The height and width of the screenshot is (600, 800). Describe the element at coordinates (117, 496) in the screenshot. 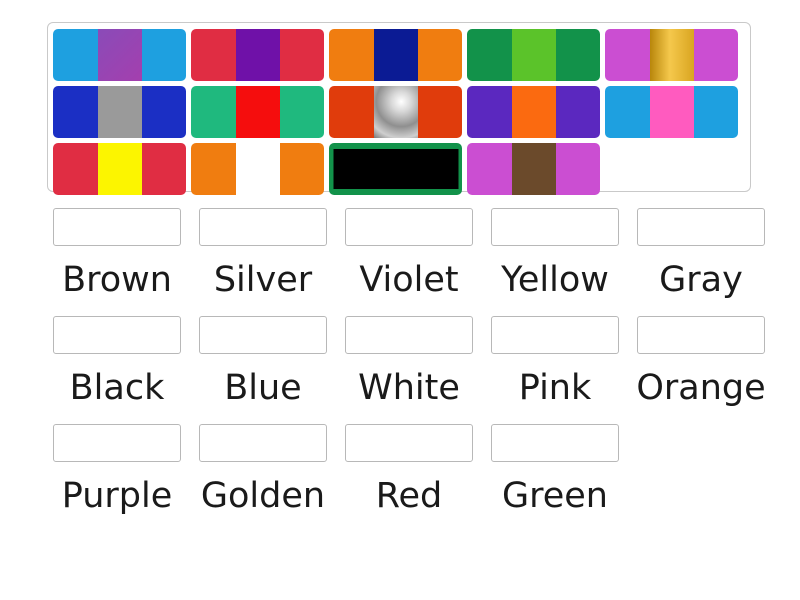

I see `answer-label: Purple` at that location.